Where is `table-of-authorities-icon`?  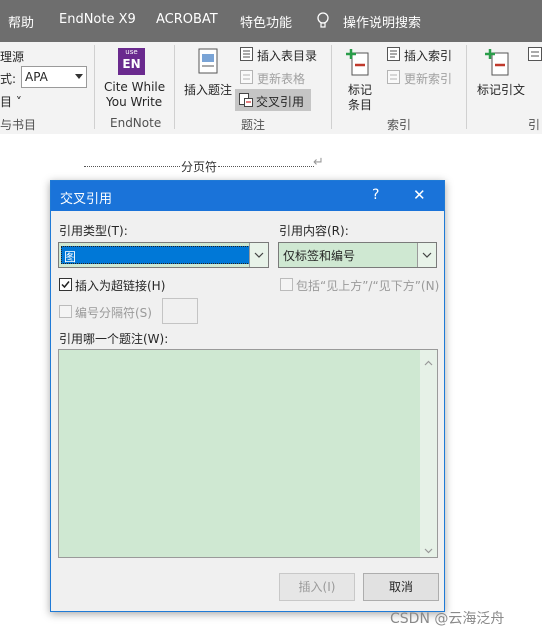 table-of-authorities-icon is located at coordinates (535, 54).